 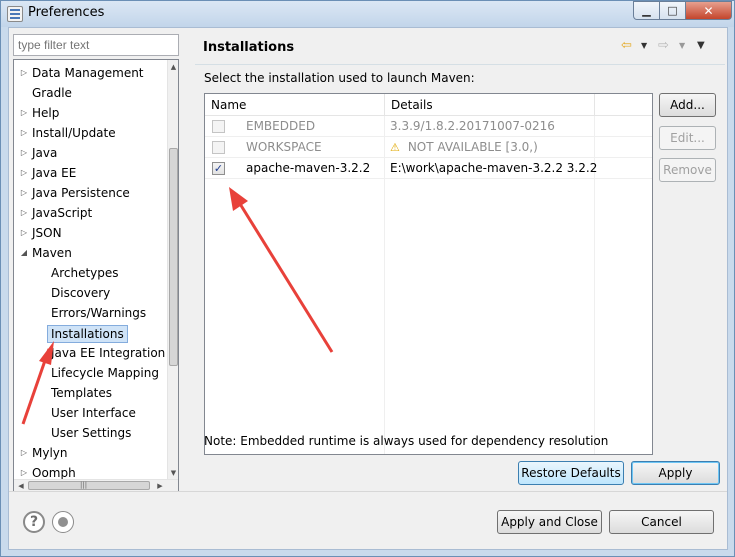 What do you see at coordinates (675, 473) in the screenshot?
I see `apply-button: Apply` at bounding box center [675, 473].